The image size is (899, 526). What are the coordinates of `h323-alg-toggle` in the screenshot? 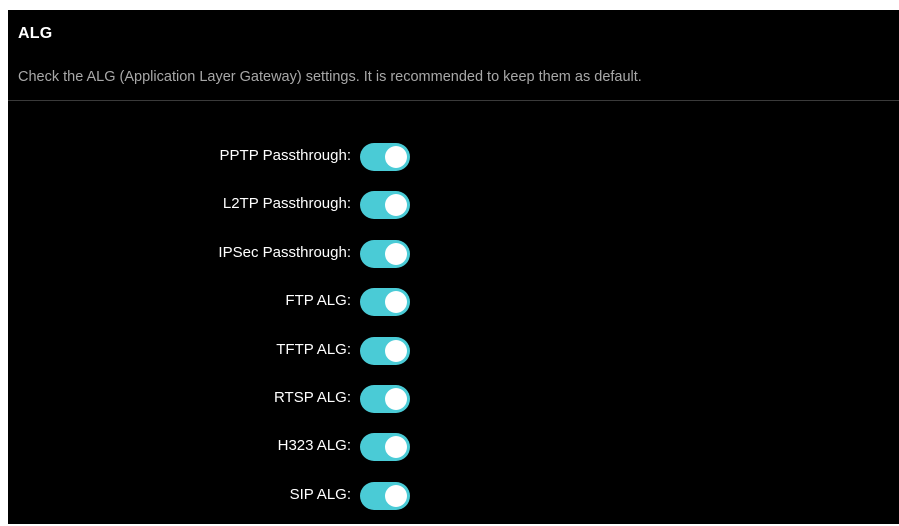 It's located at (385, 447).